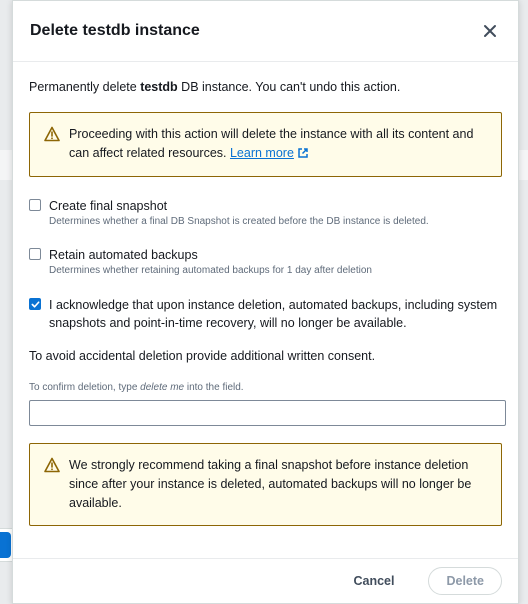 Image resolution: width=528 pixels, height=604 pixels. Describe the element at coordinates (465, 581) in the screenshot. I see `delete-button: Delete` at that location.